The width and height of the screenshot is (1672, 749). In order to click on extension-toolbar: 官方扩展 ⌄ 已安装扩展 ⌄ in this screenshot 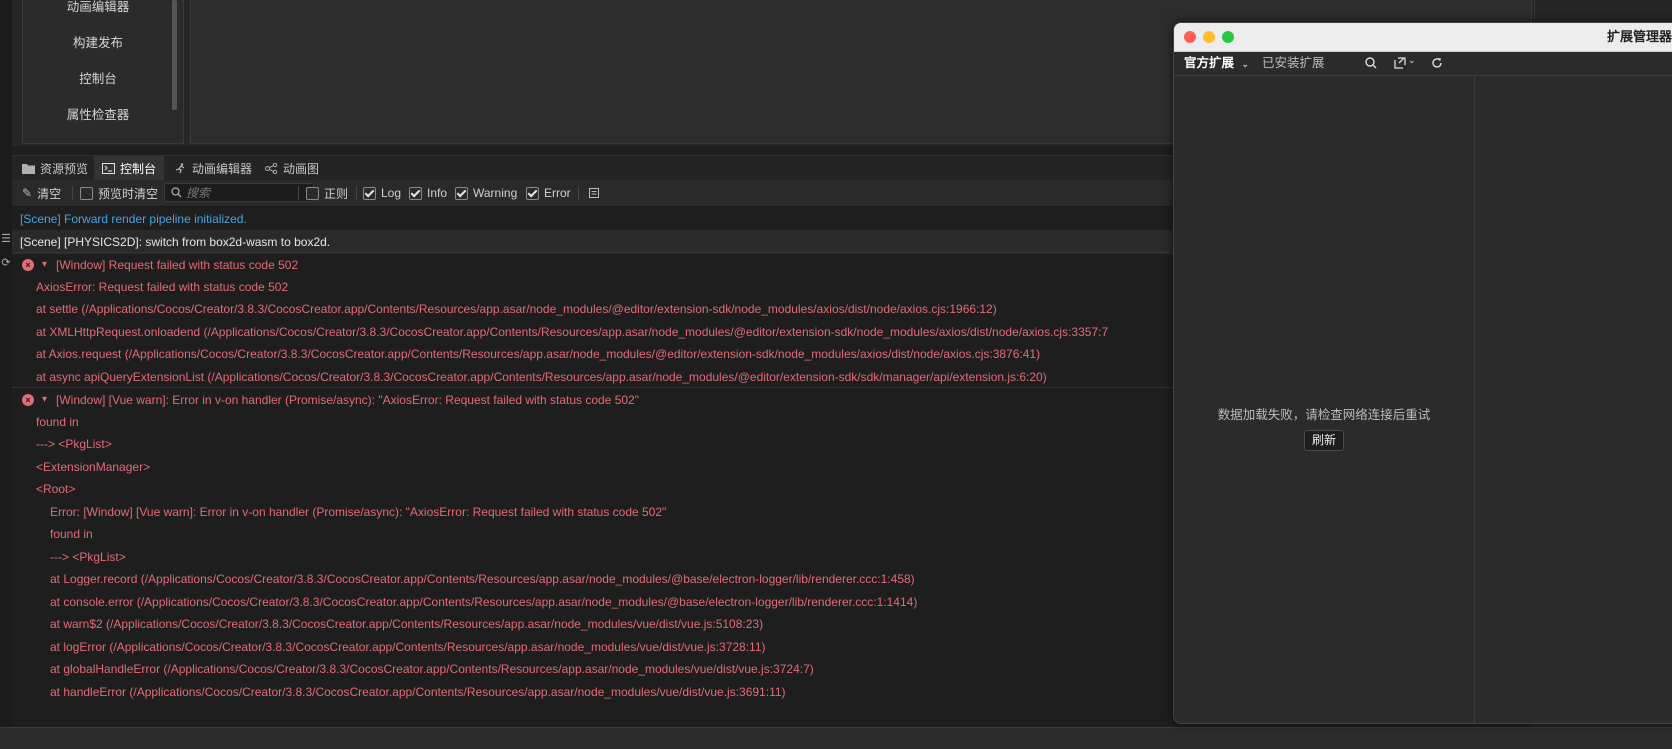, I will do `click(1324, 63)`.